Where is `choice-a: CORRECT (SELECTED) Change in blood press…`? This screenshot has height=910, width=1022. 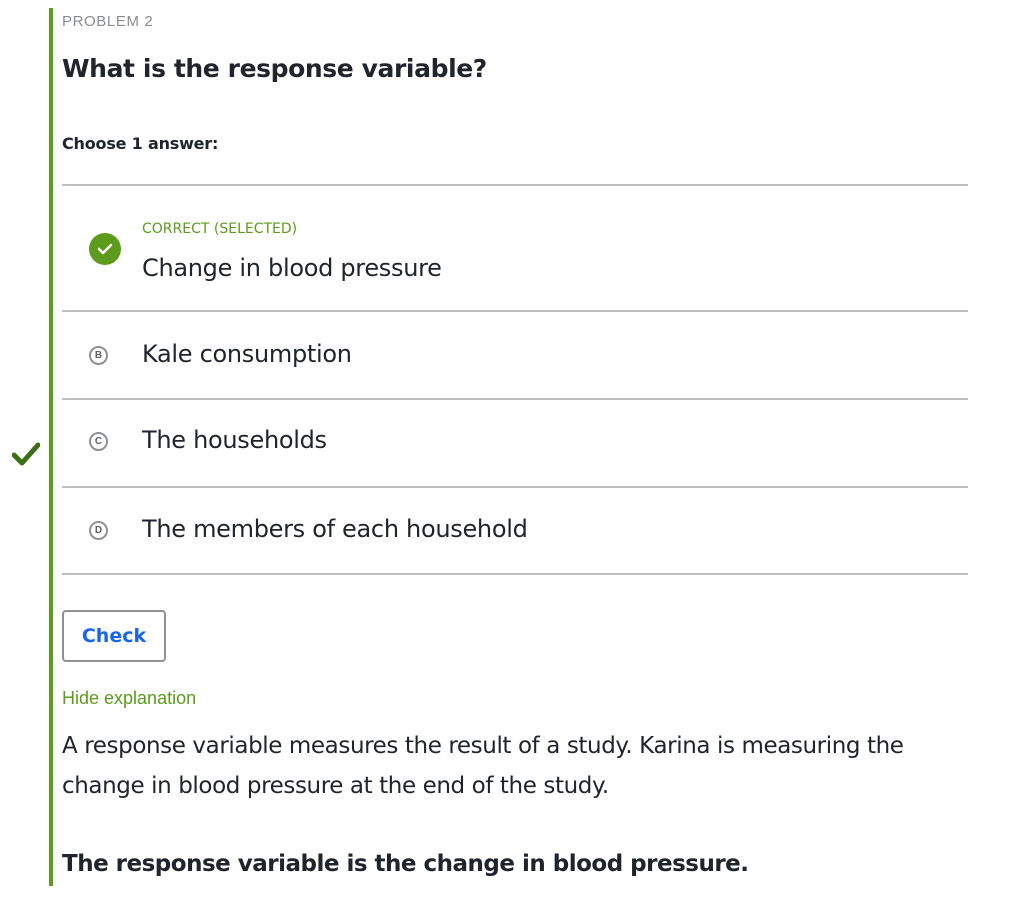
choice-a: CORRECT (SELECTED) Change in blood press… is located at coordinates (515, 249).